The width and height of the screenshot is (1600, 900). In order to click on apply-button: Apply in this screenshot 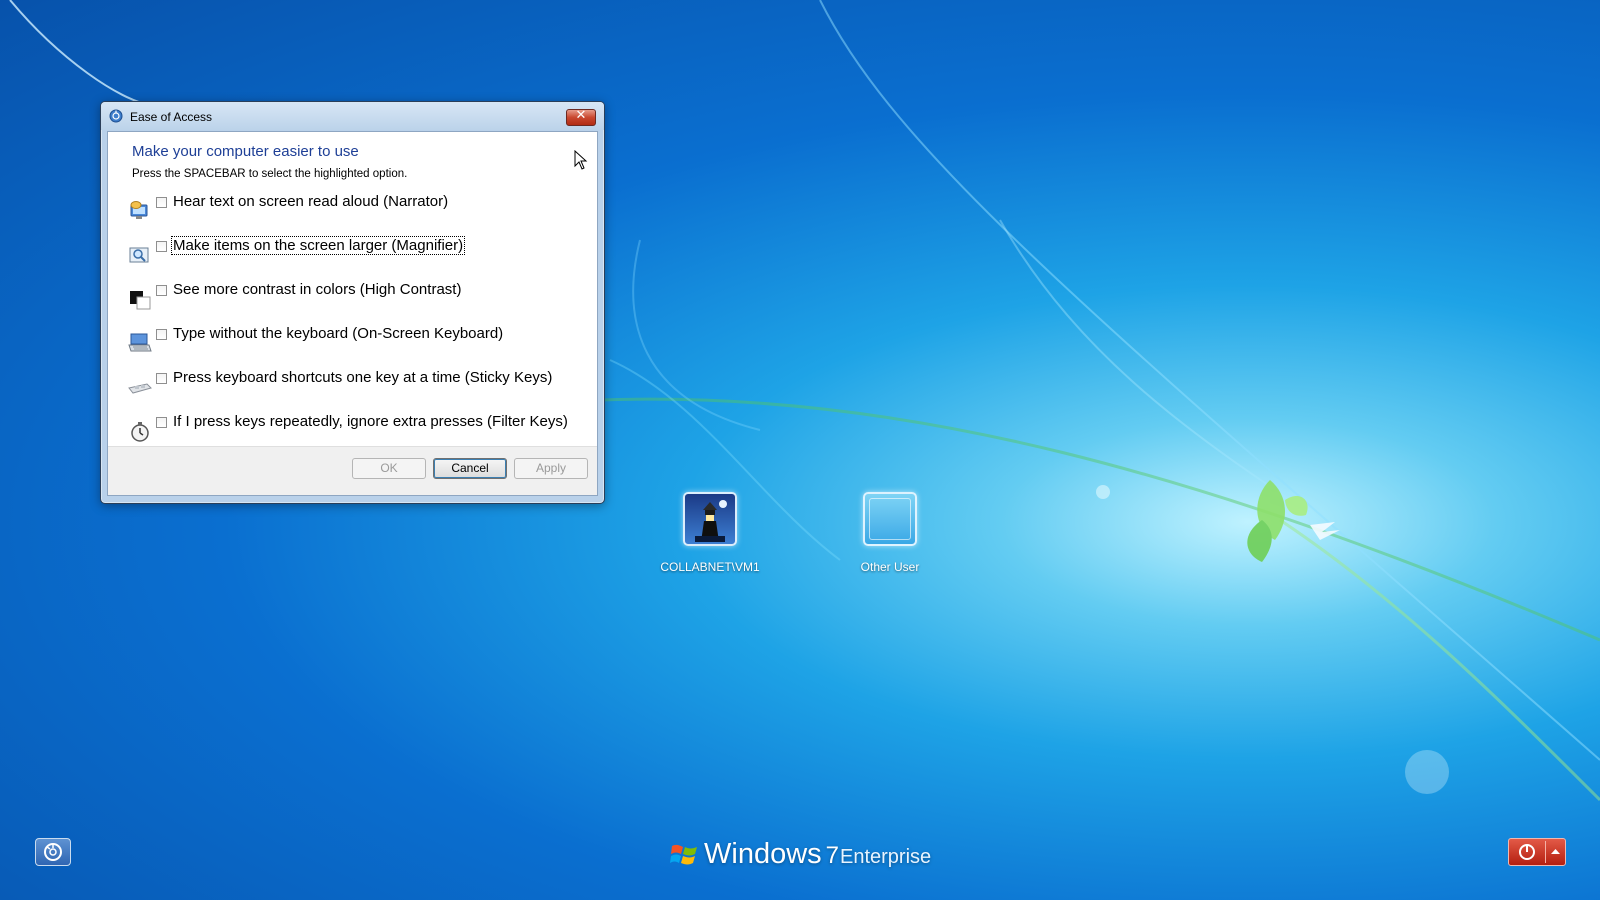, I will do `click(551, 468)`.